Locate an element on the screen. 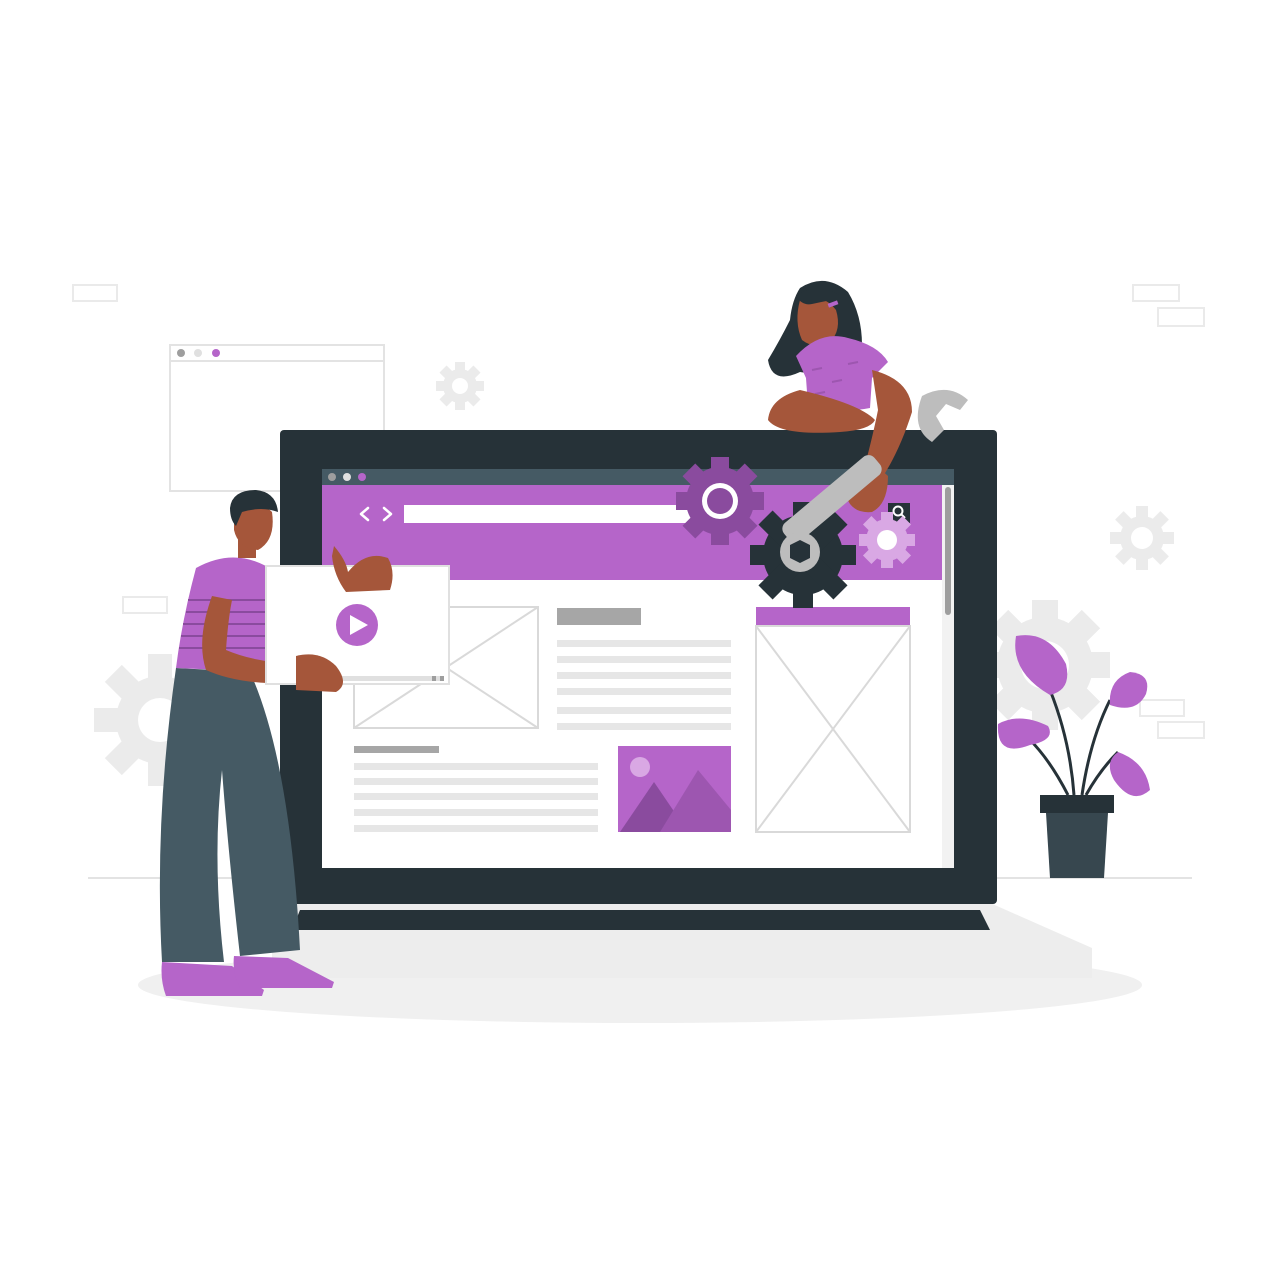 This screenshot has height=1280, width=1280. subheading-placeholder is located at coordinates (396, 749).